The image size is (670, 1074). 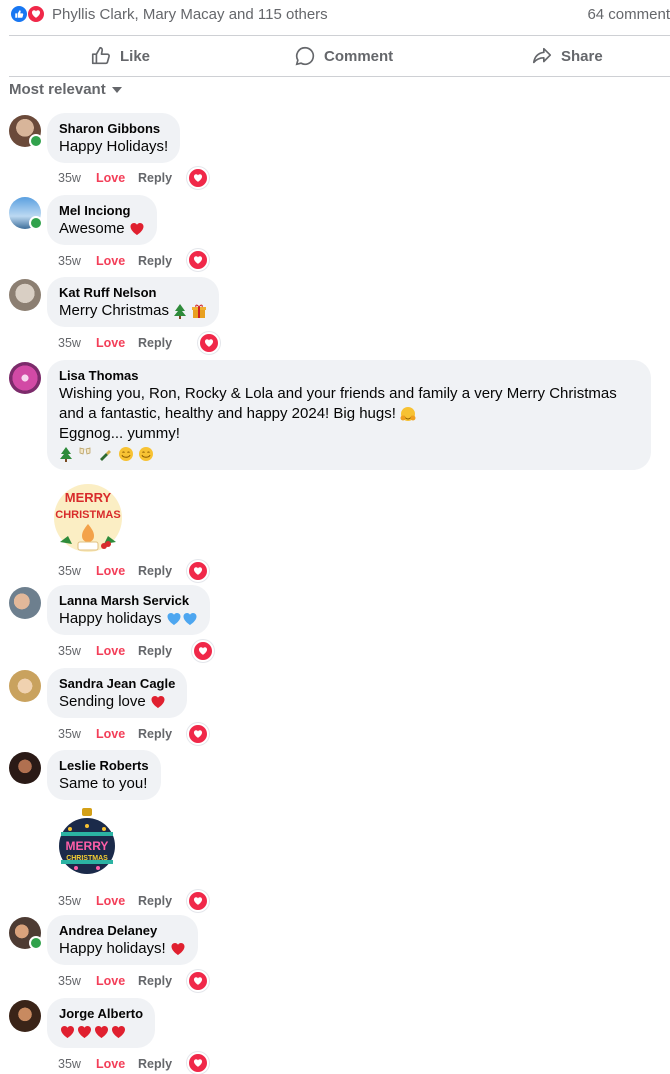 I want to click on smiling-face-emoji-icon, so click(x=125, y=454).